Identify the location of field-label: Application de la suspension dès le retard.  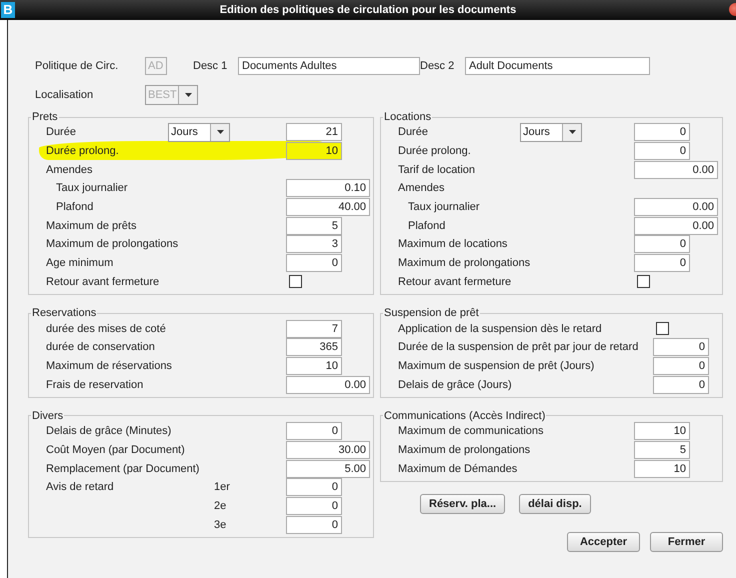
(500, 328).